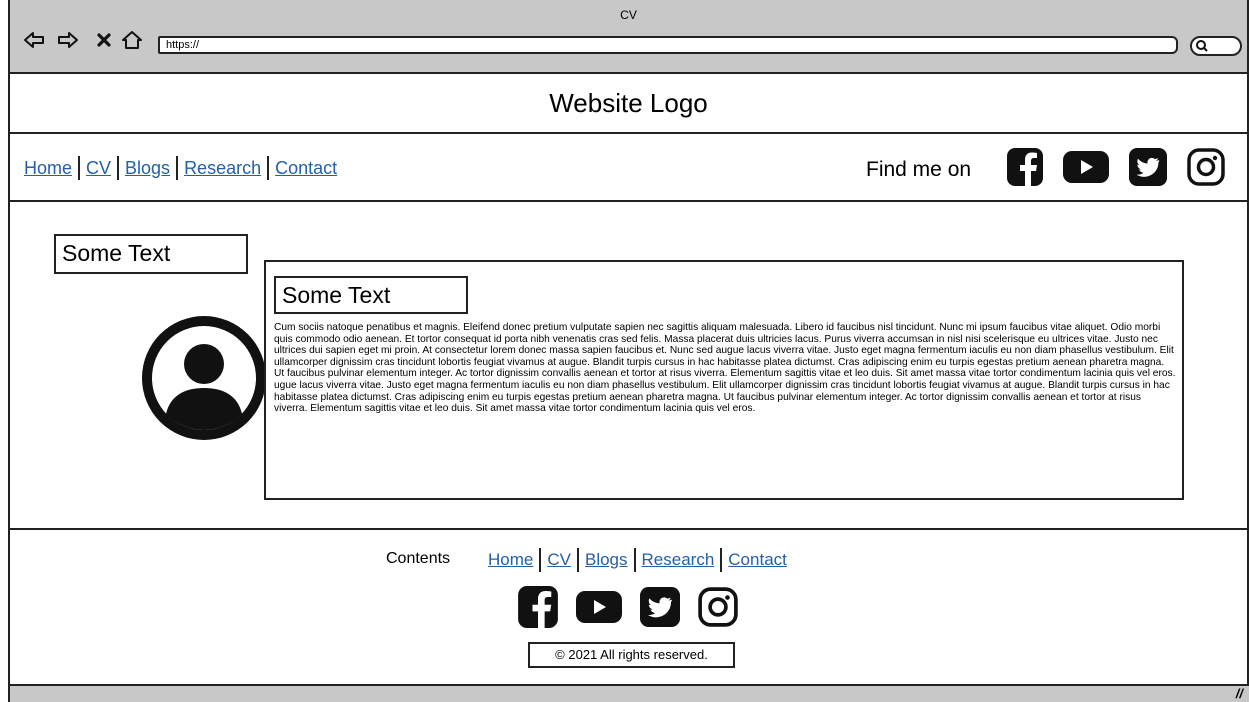  Describe the element at coordinates (1216, 46) in the screenshot. I see `search-button` at that location.